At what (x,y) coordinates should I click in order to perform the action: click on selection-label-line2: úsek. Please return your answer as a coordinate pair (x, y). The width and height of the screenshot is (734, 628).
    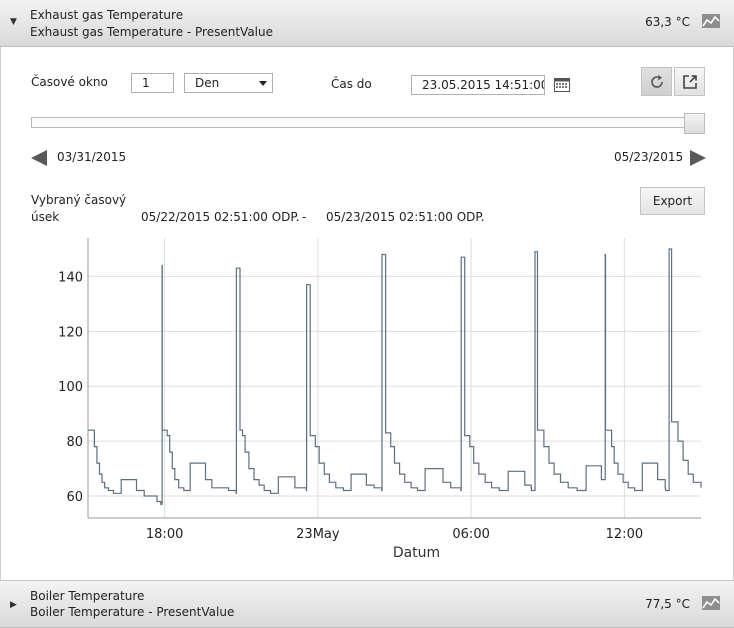
    Looking at the image, I should click on (45, 217).